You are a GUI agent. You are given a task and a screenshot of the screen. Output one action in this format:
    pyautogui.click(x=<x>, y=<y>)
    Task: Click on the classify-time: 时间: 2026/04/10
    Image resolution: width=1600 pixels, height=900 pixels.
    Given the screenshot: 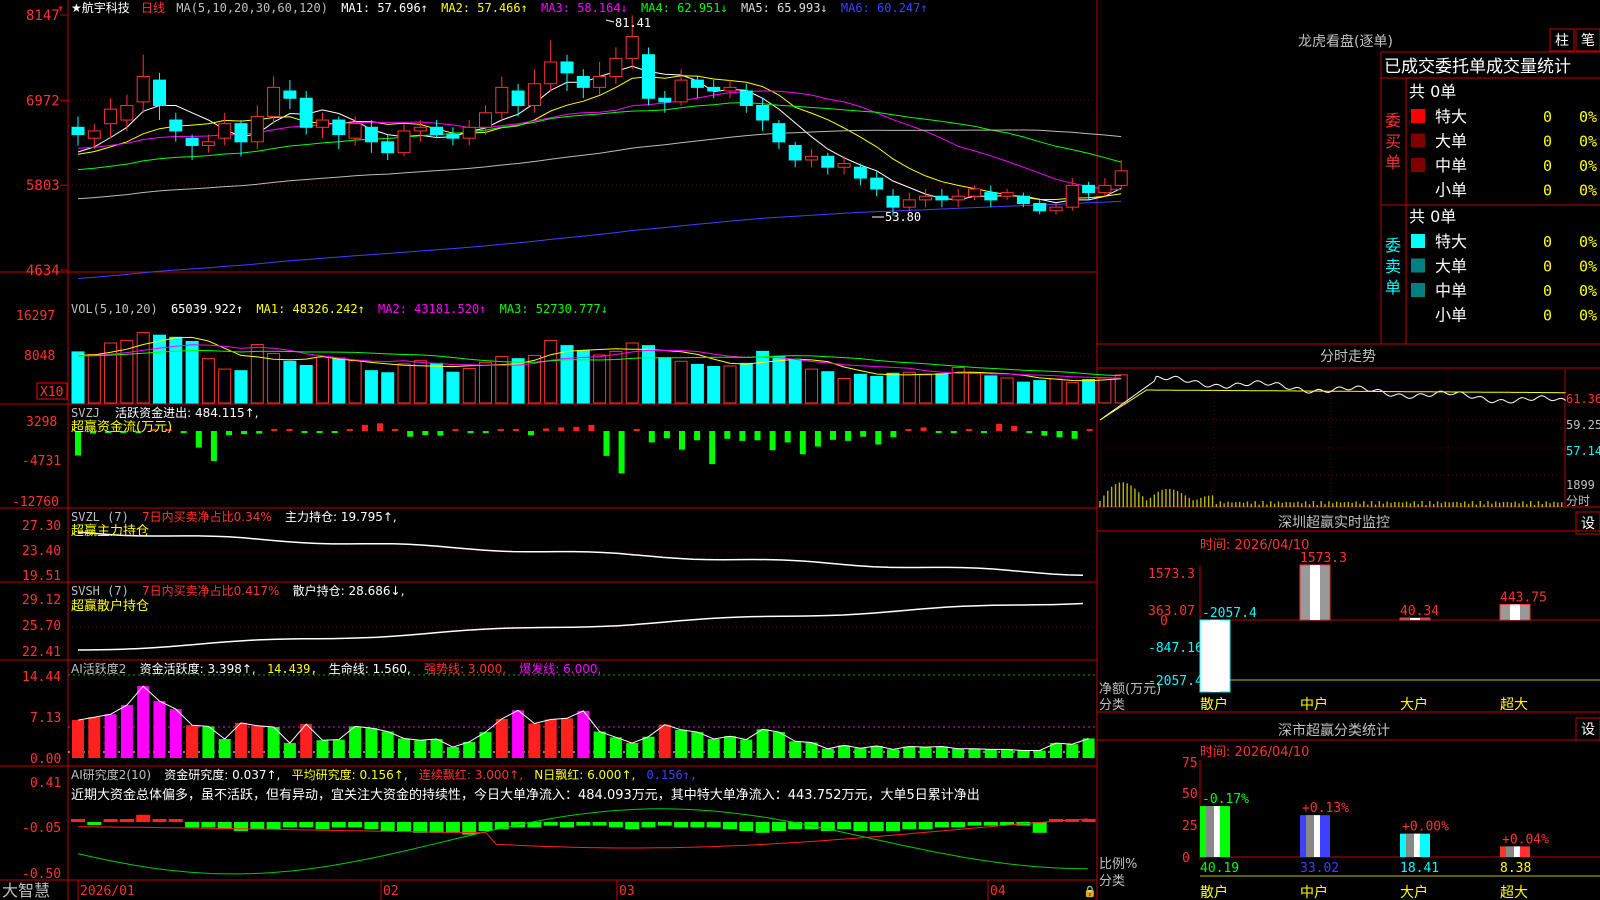 What is the action you would take?
    pyautogui.click(x=1254, y=752)
    